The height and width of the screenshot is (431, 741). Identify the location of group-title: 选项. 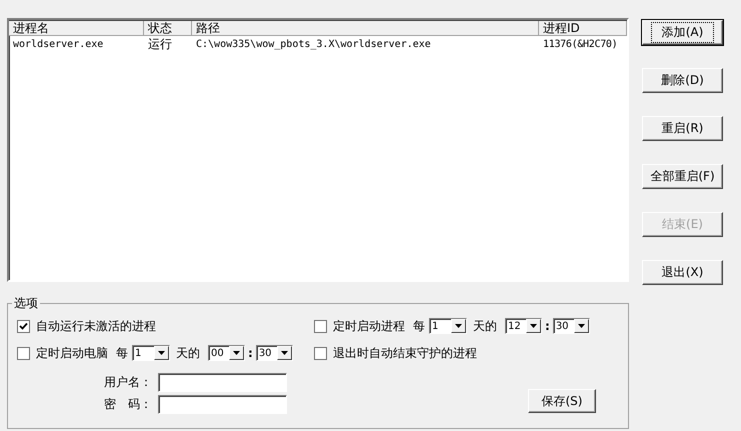
(26, 303).